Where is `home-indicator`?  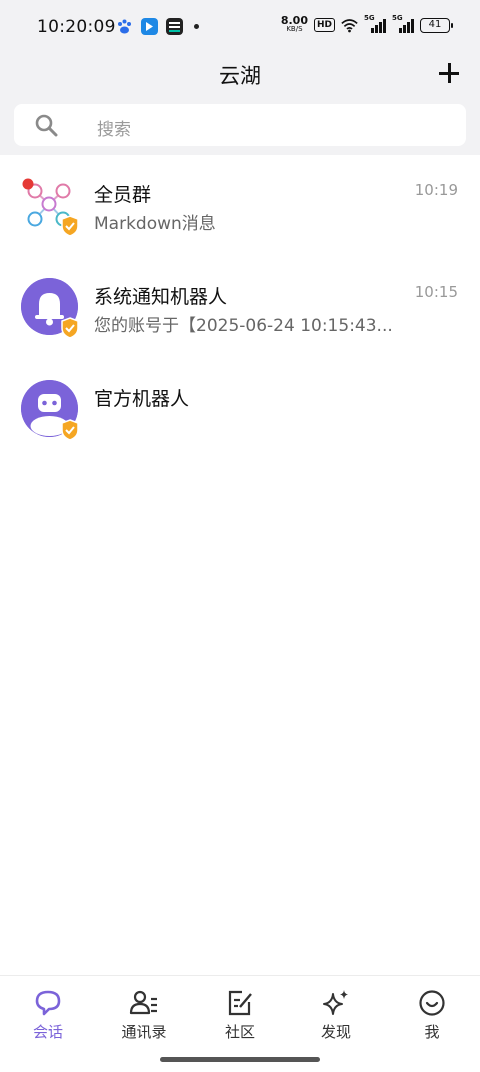 home-indicator is located at coordinates (240, 1059).